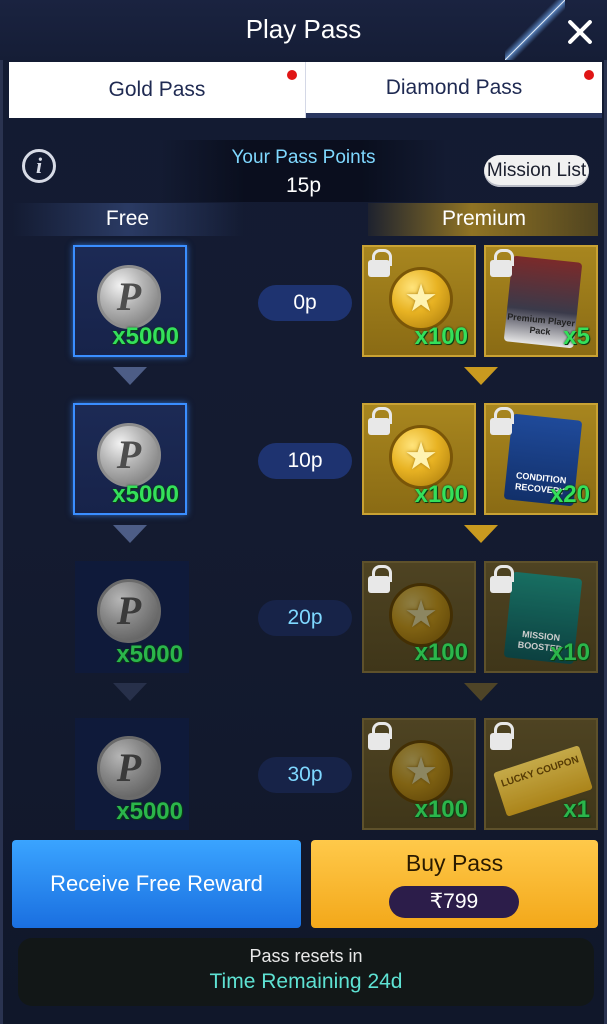 This screenshot has height=1024, width=607. What do you see at coordinates (541, 617) in the screenshot?
I see `premium-reward-20p-booster: MISSION BOOSTER x10` at bounding box center [541, 617].